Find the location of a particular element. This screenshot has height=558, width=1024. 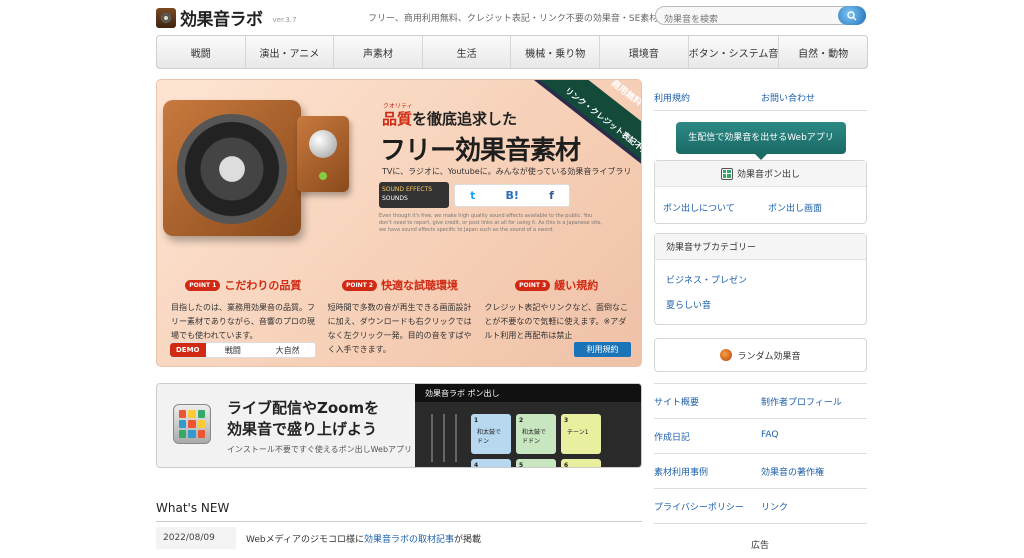

contact-link: お問い合わせ is located at coordinates (788, 97).